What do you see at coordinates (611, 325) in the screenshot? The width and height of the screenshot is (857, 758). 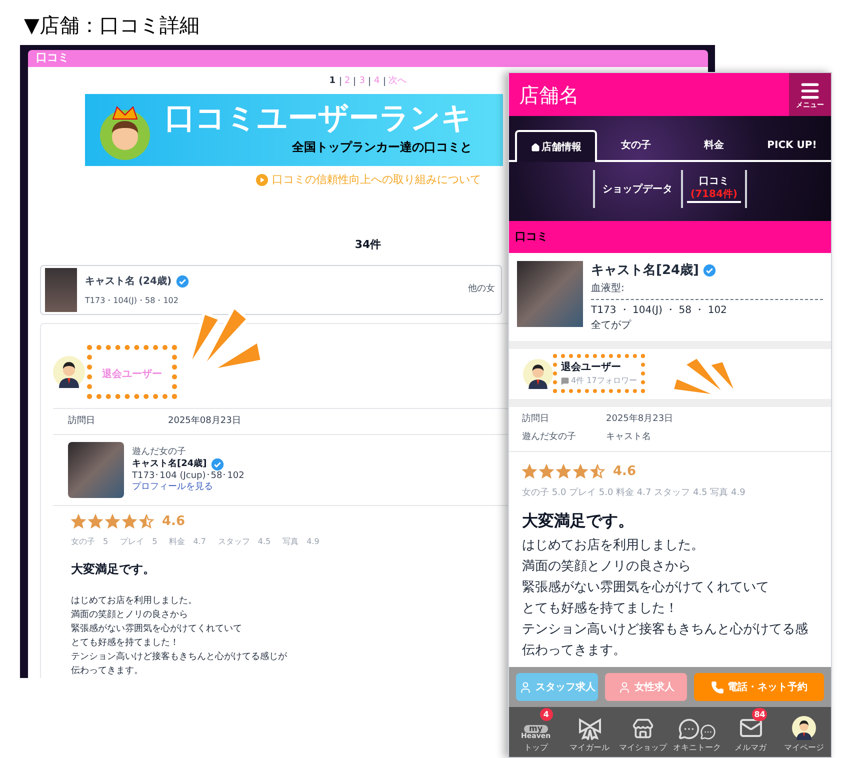 I see `cast-comment: 全てがプ` at bounding box center [611, 325].